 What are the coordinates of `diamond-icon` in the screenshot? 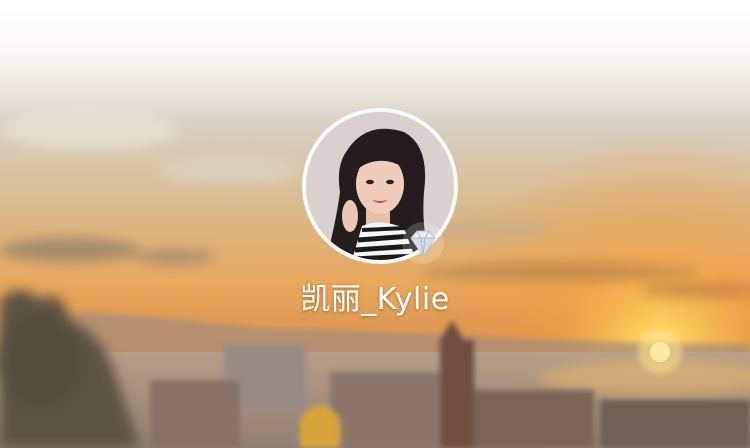 It's located at (423, 243).